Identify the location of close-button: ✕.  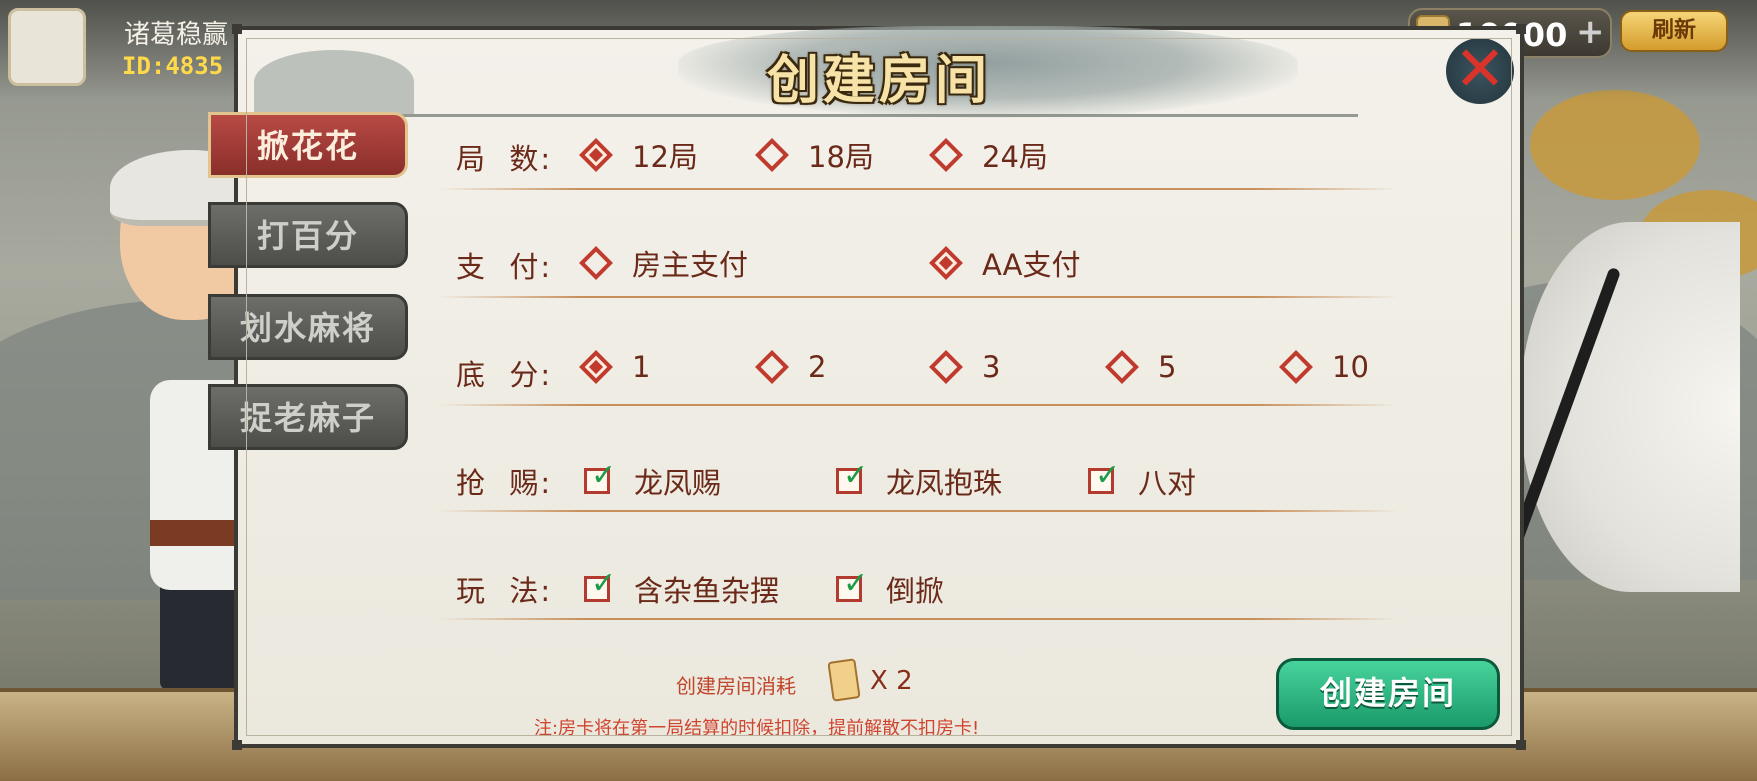
(1480, 71).